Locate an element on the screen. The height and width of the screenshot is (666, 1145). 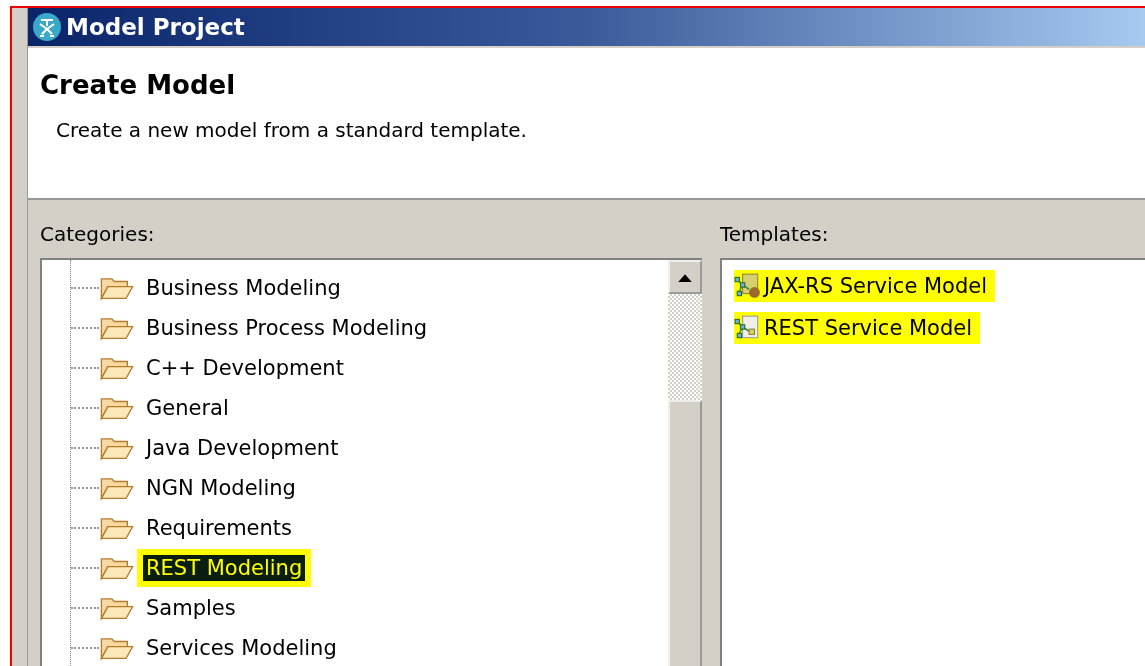
app-icon is located at coordinates (47, 27).